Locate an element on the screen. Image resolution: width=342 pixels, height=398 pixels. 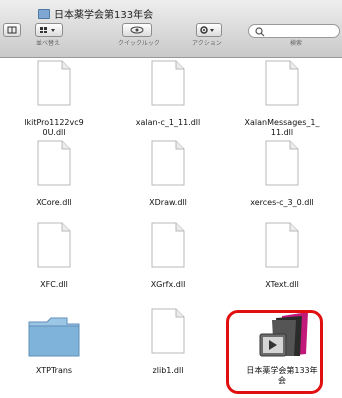
file-item: xalan-c_1_11.dll is located at coordinates (168, 101).